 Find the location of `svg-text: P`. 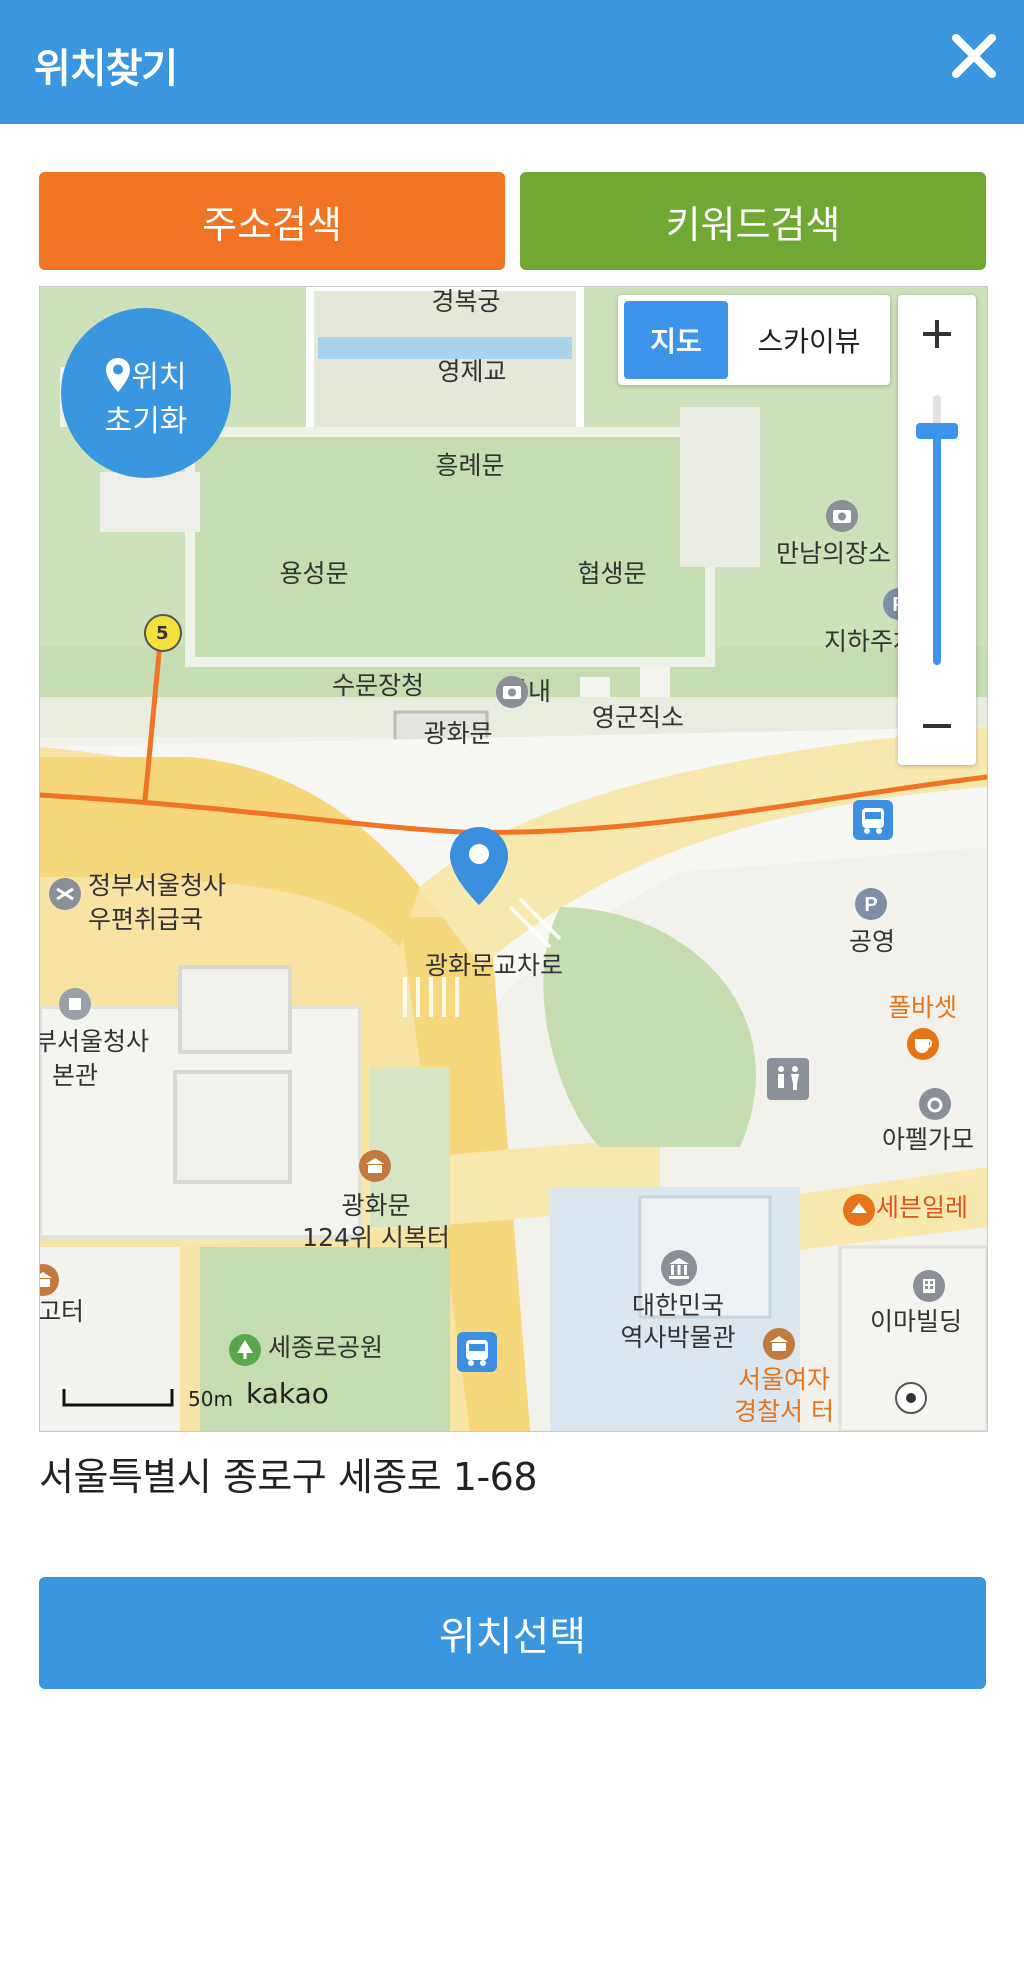

svg-text: P is located at coordinates (870, 905).